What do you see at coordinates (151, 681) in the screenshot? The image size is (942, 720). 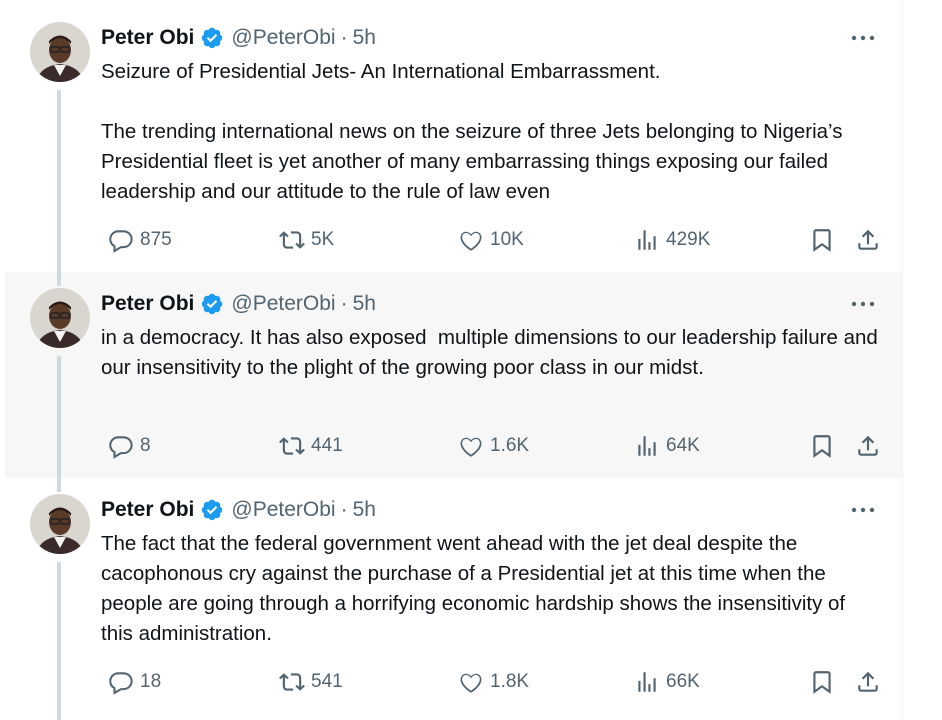 I see `reply-count: 18` at bounding box center [151, 681].